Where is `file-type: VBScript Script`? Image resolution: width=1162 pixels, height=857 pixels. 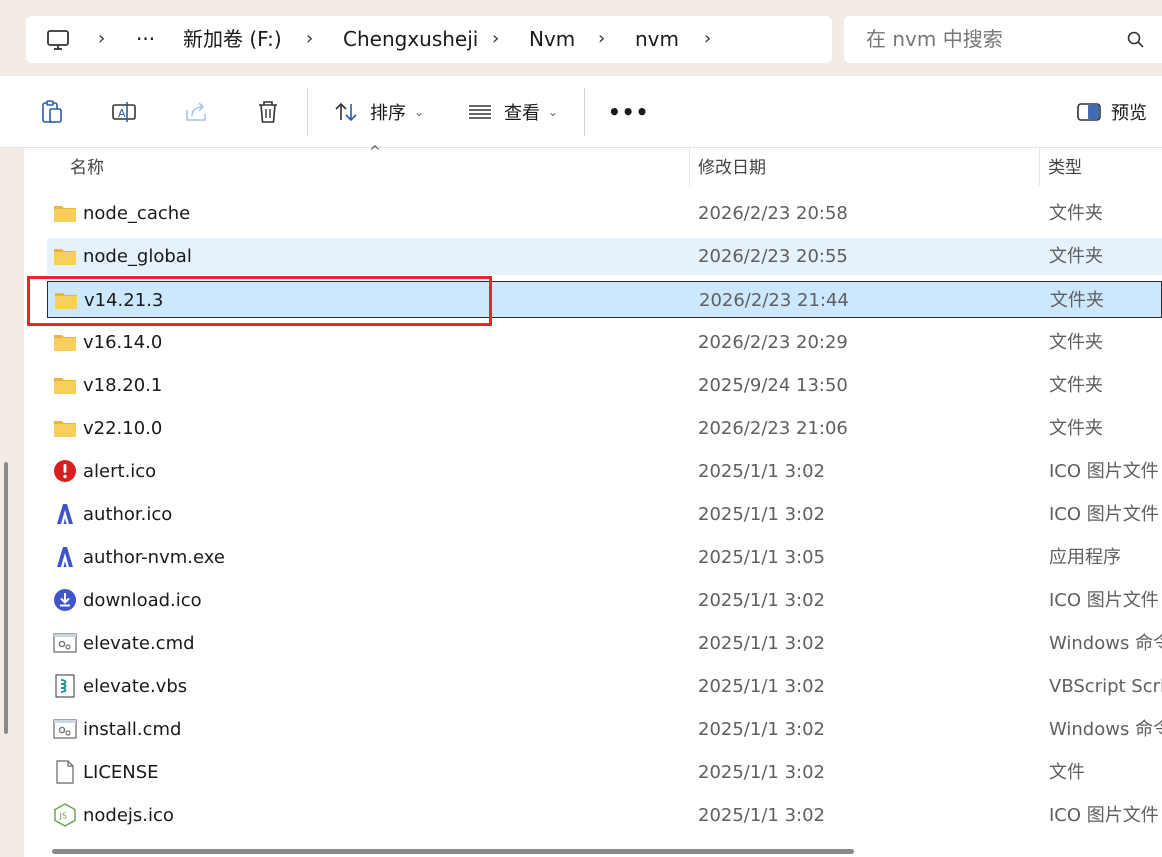 file-type: VBScript Script is located at coordinates (1105, 686).